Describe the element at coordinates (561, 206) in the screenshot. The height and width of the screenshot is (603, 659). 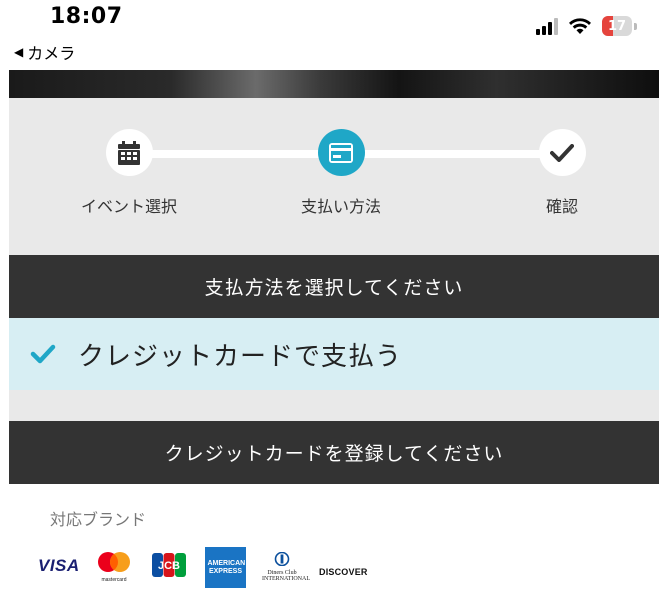
I see `step-label: 確認` at that location.